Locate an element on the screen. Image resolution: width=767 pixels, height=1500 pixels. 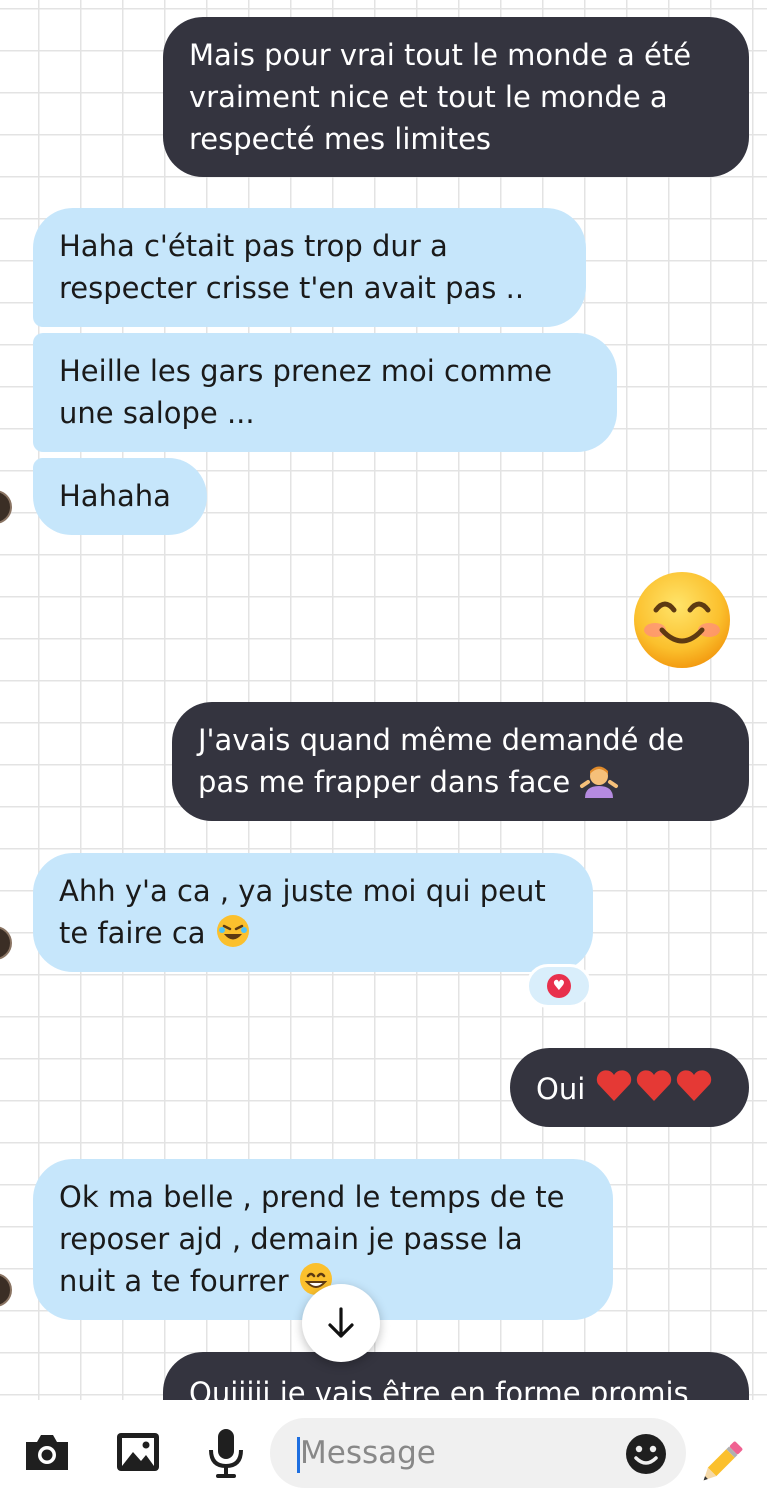
message-line: J'avais quand même demandé de is located at coordinates (441, 740).